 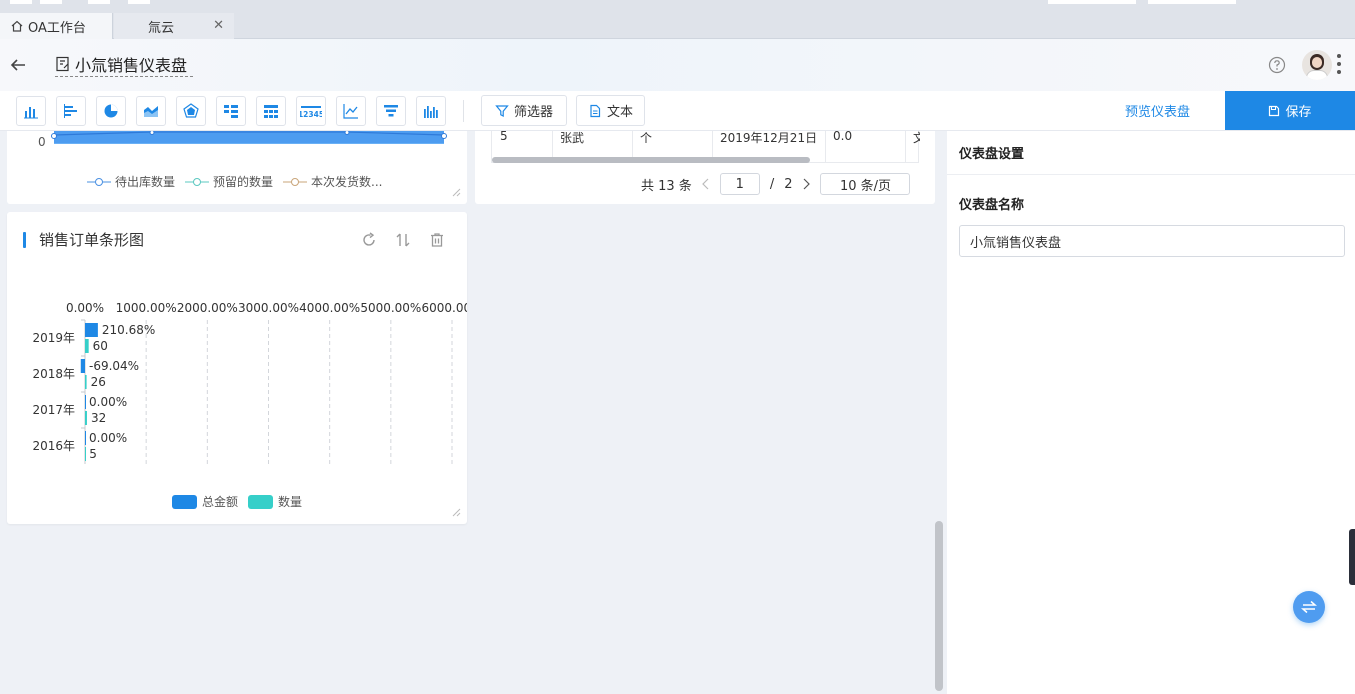 I want to click on back-arrow-icon, so click(x=18, y=65).